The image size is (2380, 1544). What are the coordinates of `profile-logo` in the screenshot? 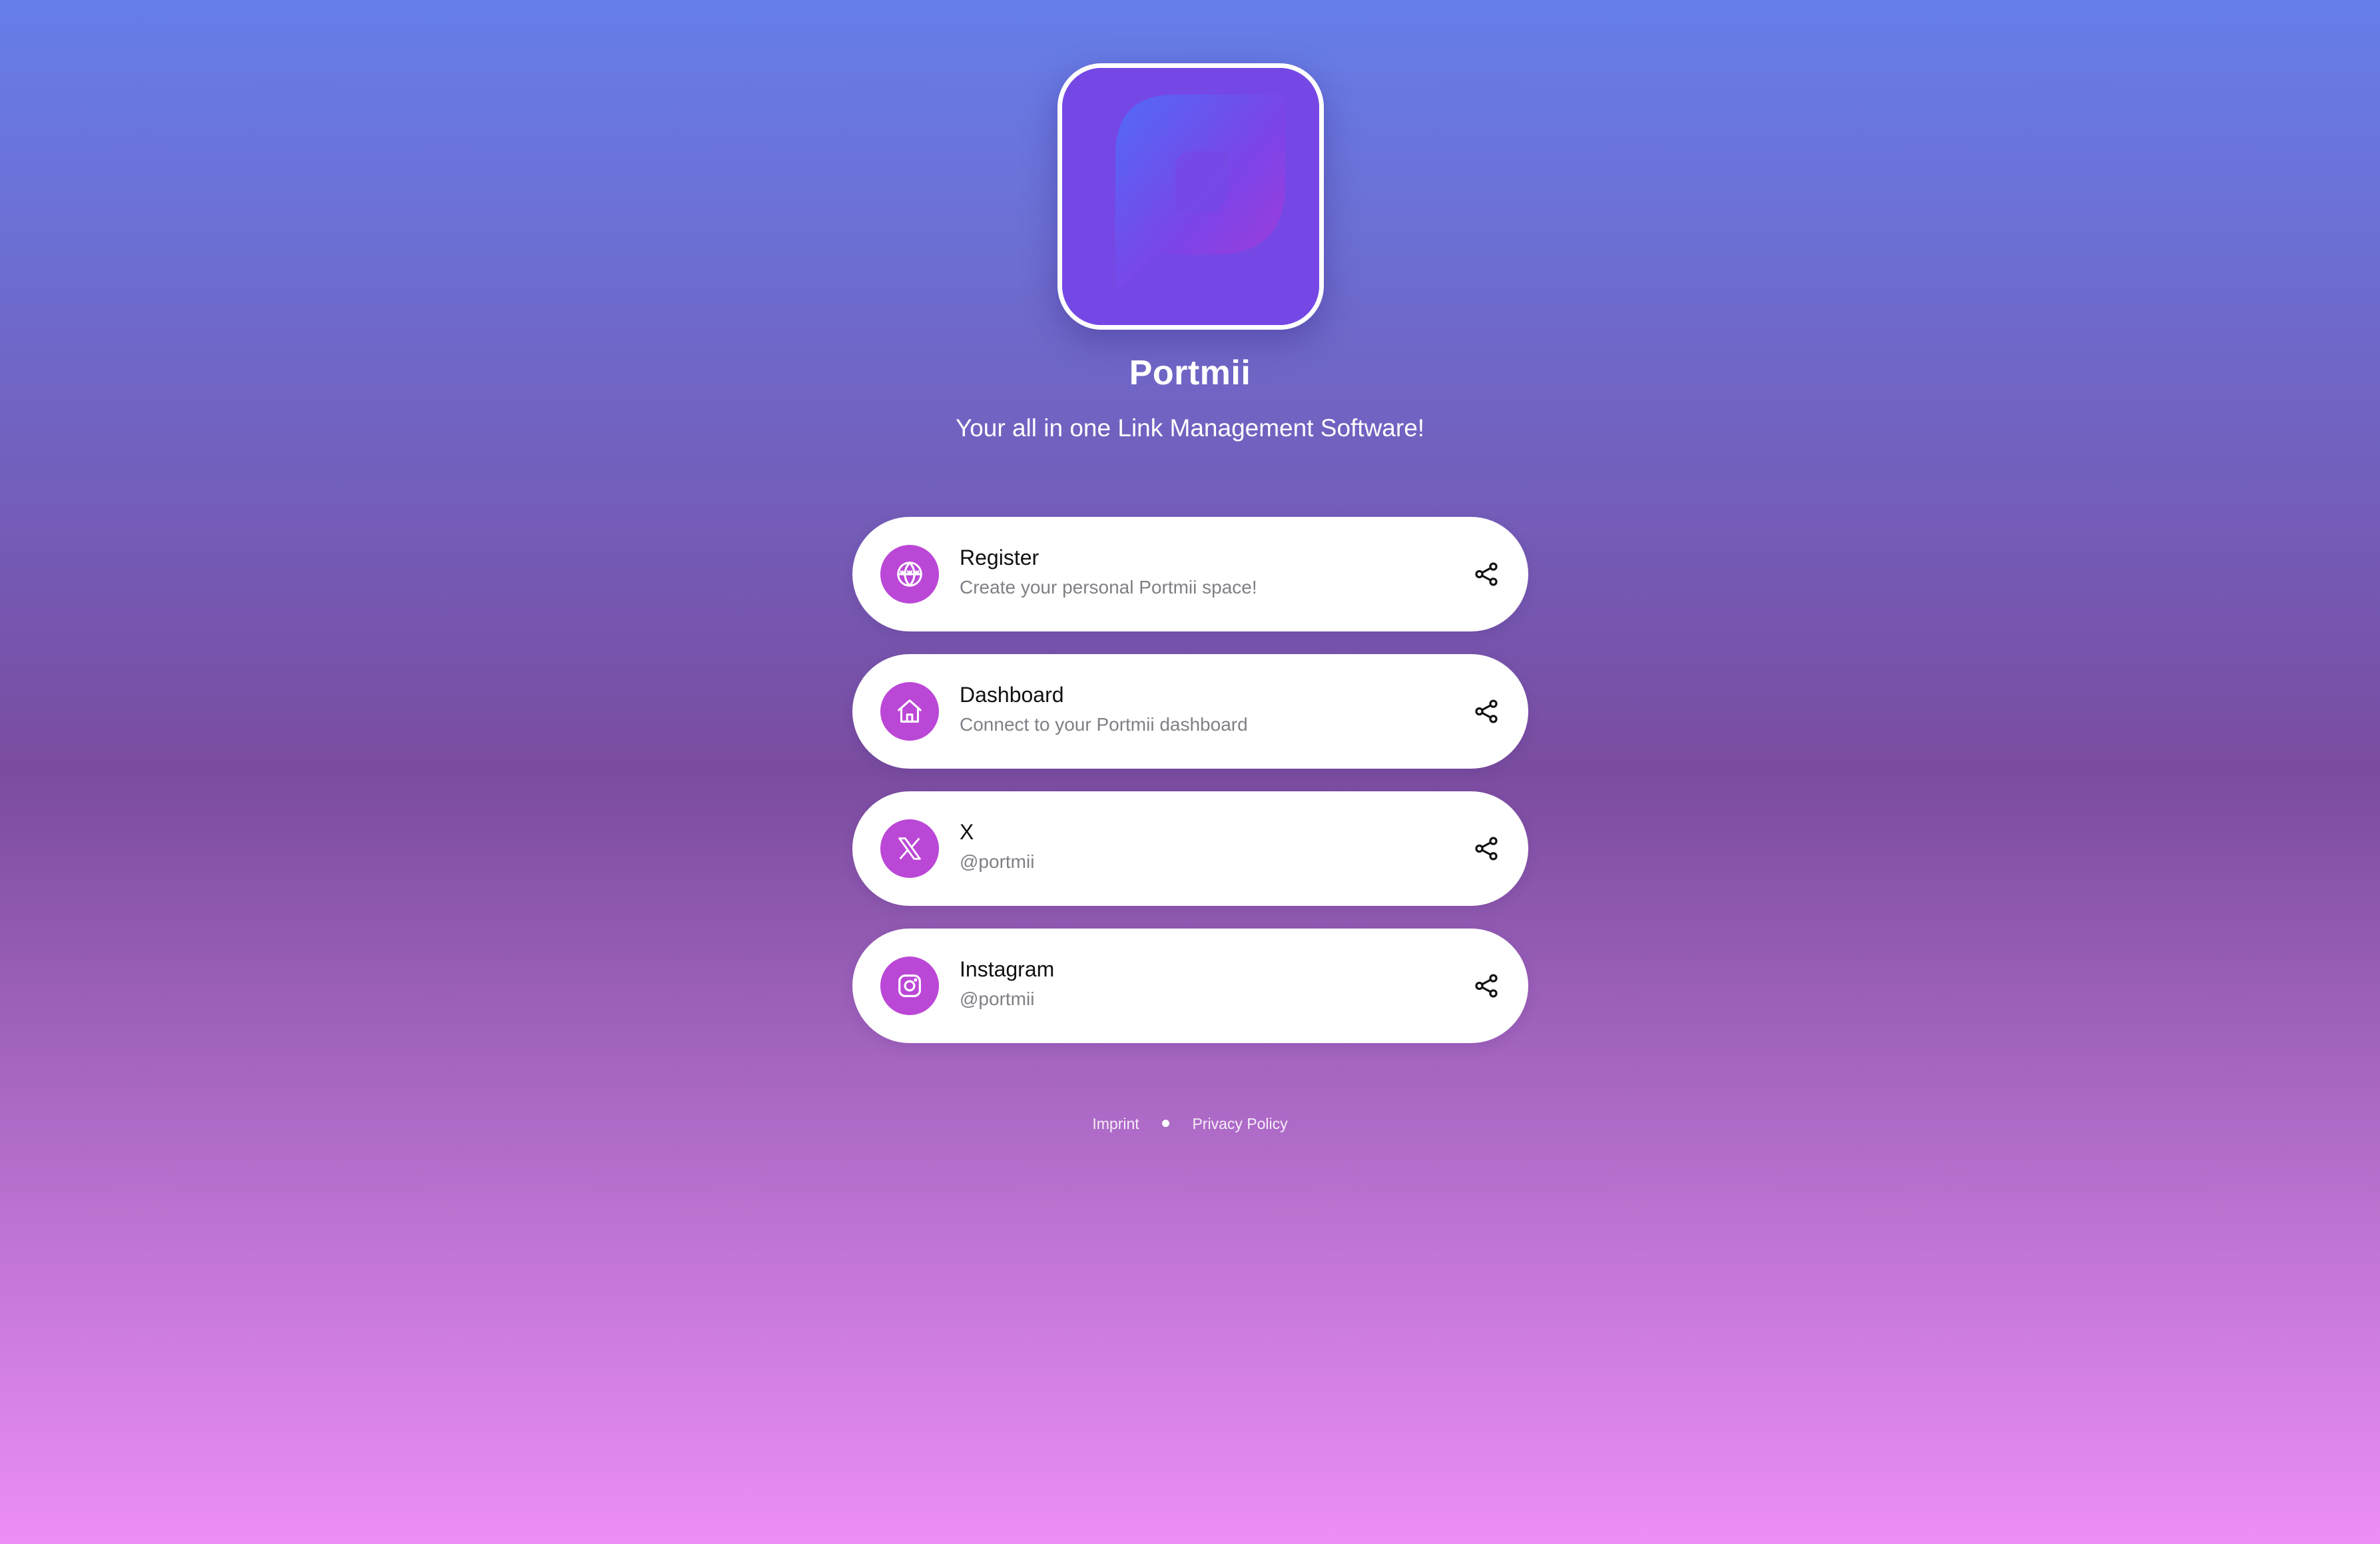 It's located at (1190, 196).